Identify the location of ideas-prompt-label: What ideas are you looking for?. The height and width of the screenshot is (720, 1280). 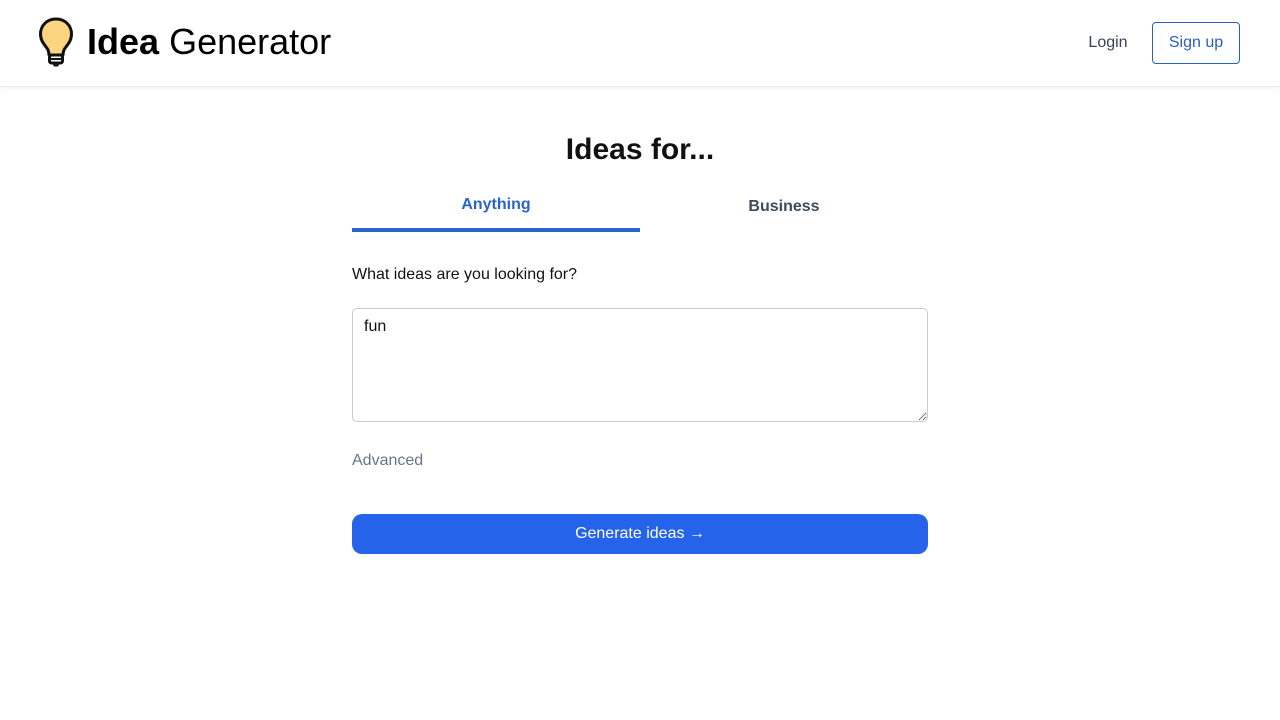
(465, 274).